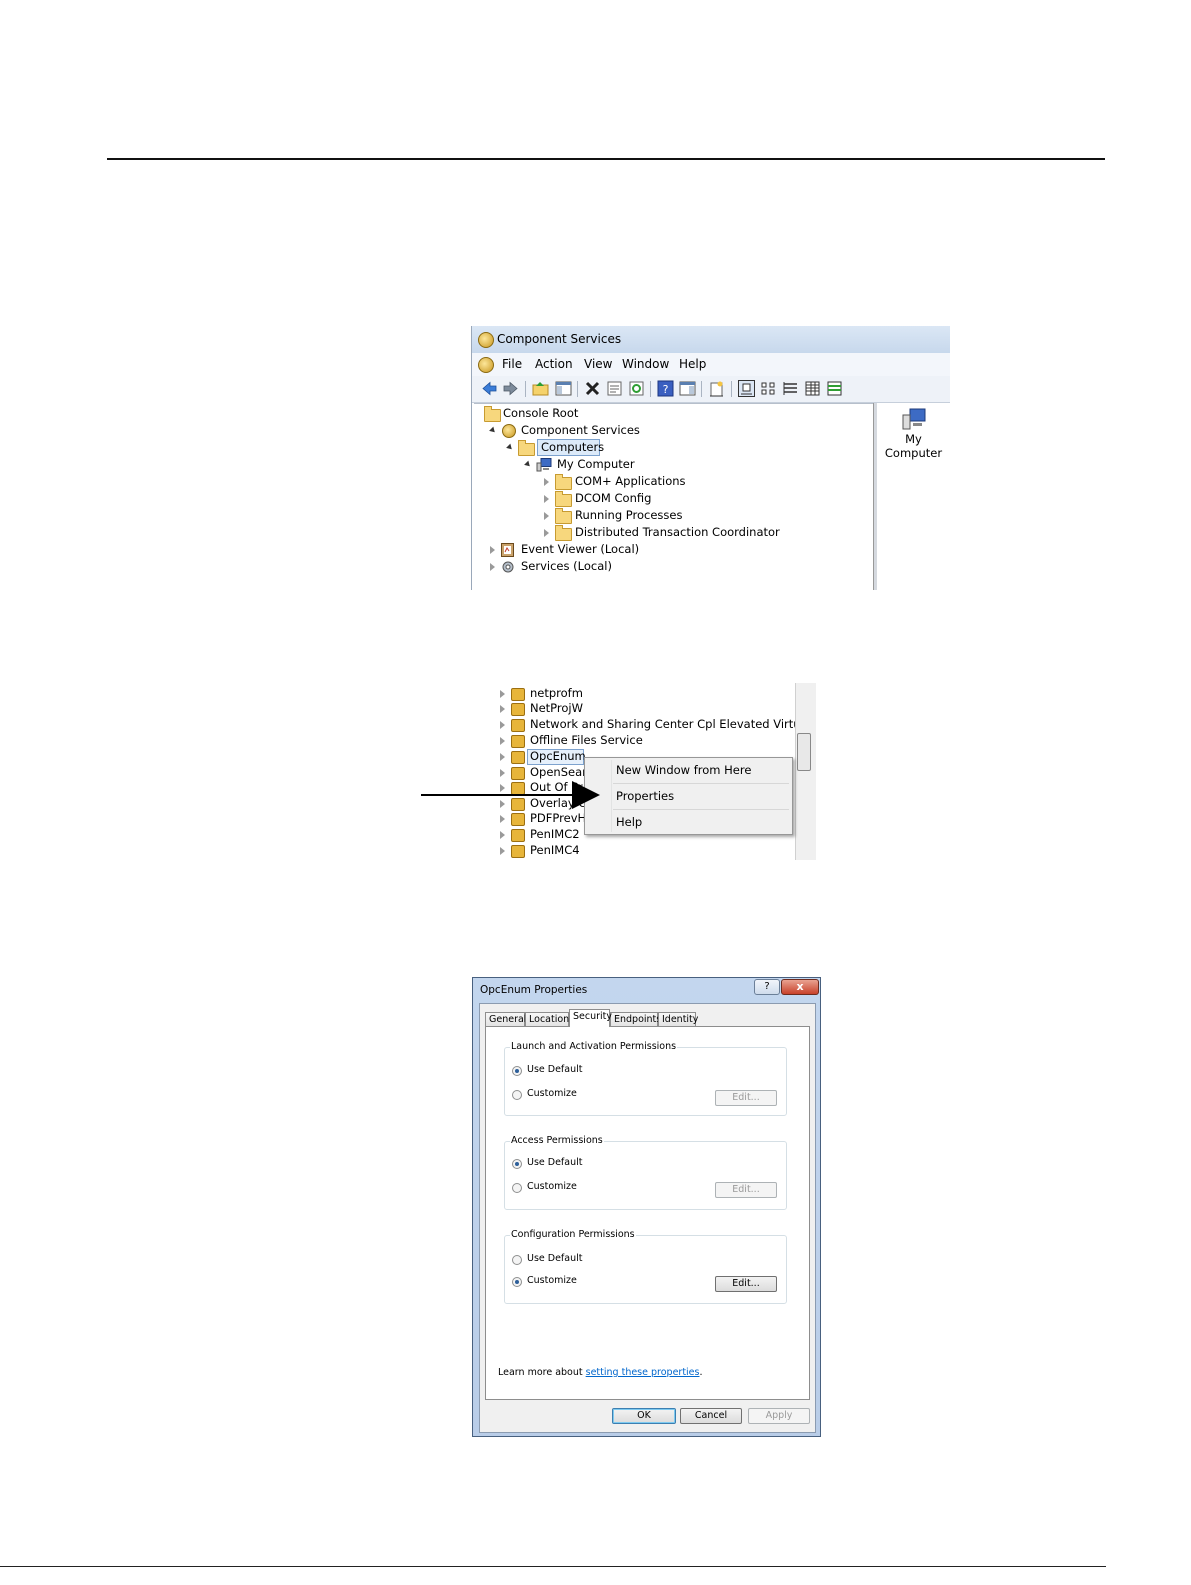 This screenshot has width=1191, height=1585. What do you see at coordinates (800, 987) in the screenshot?
I see `close-button: x` at bounding box center [800, 987].